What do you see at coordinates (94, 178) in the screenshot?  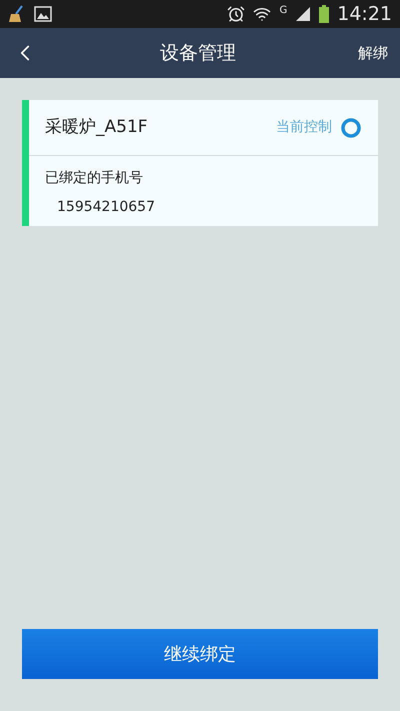 I see `bound-phone-label: 已绑定的手机号` at bounding box center [94, 178].